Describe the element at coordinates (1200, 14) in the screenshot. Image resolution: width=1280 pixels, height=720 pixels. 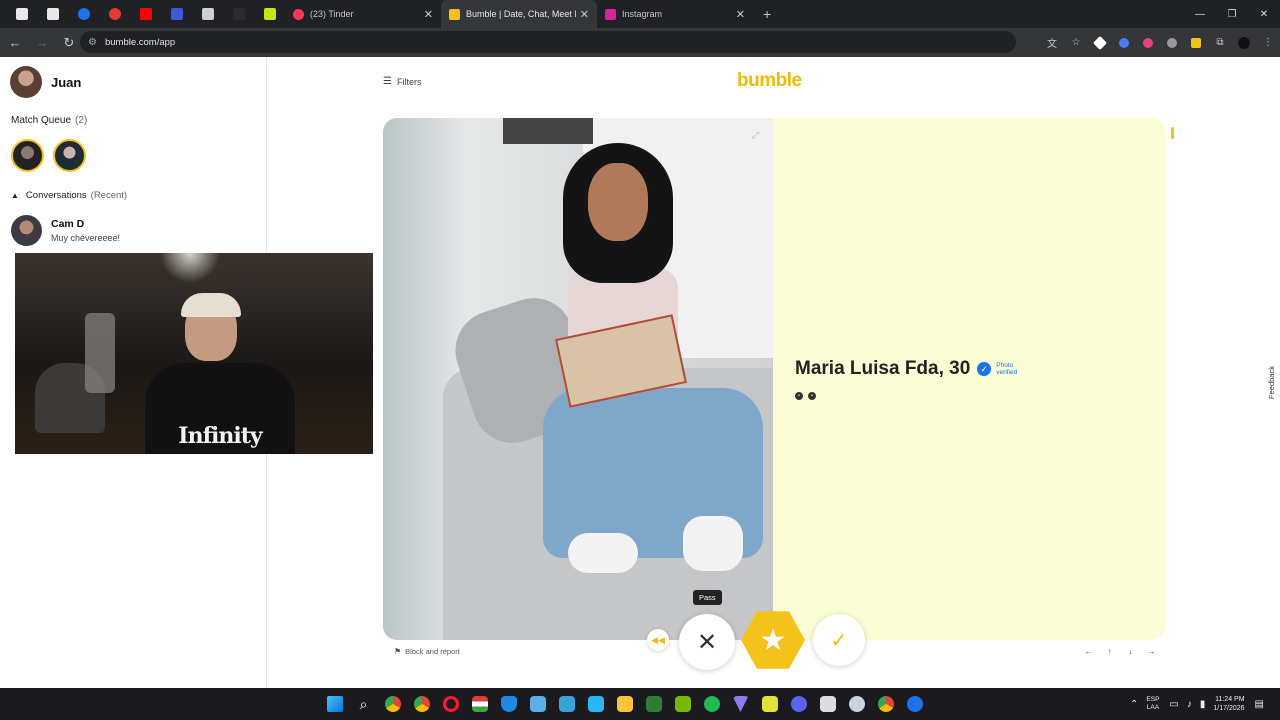
I see `minimize-icon: —` at that location.